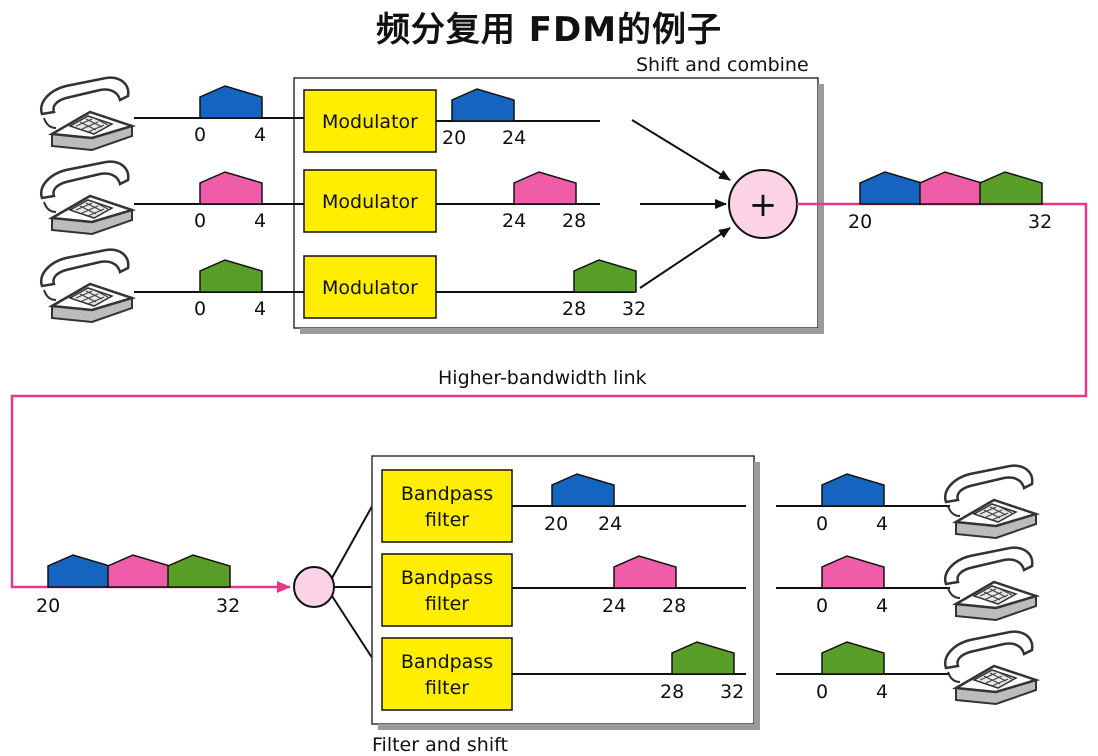 The image size is (1098, 756). Describe the element at coordinates (821, 209) in the screenshot. I see `mux-frame-shadow` at that location.